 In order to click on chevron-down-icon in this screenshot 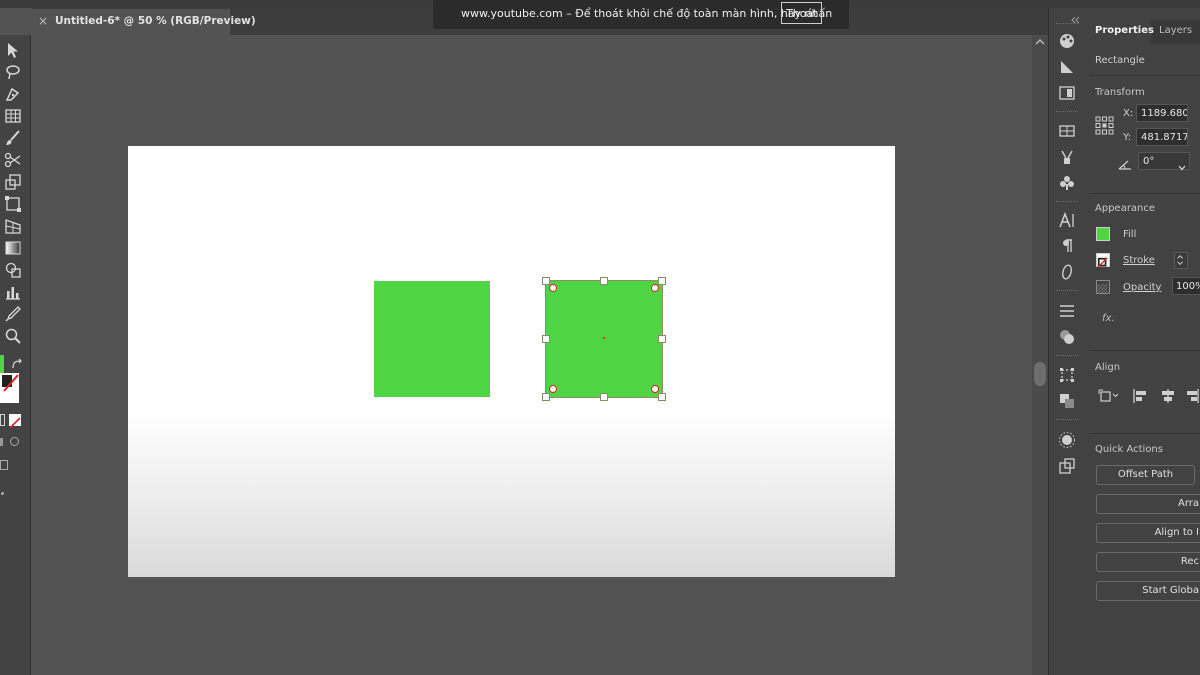, I will do `click(1182, 164)`.